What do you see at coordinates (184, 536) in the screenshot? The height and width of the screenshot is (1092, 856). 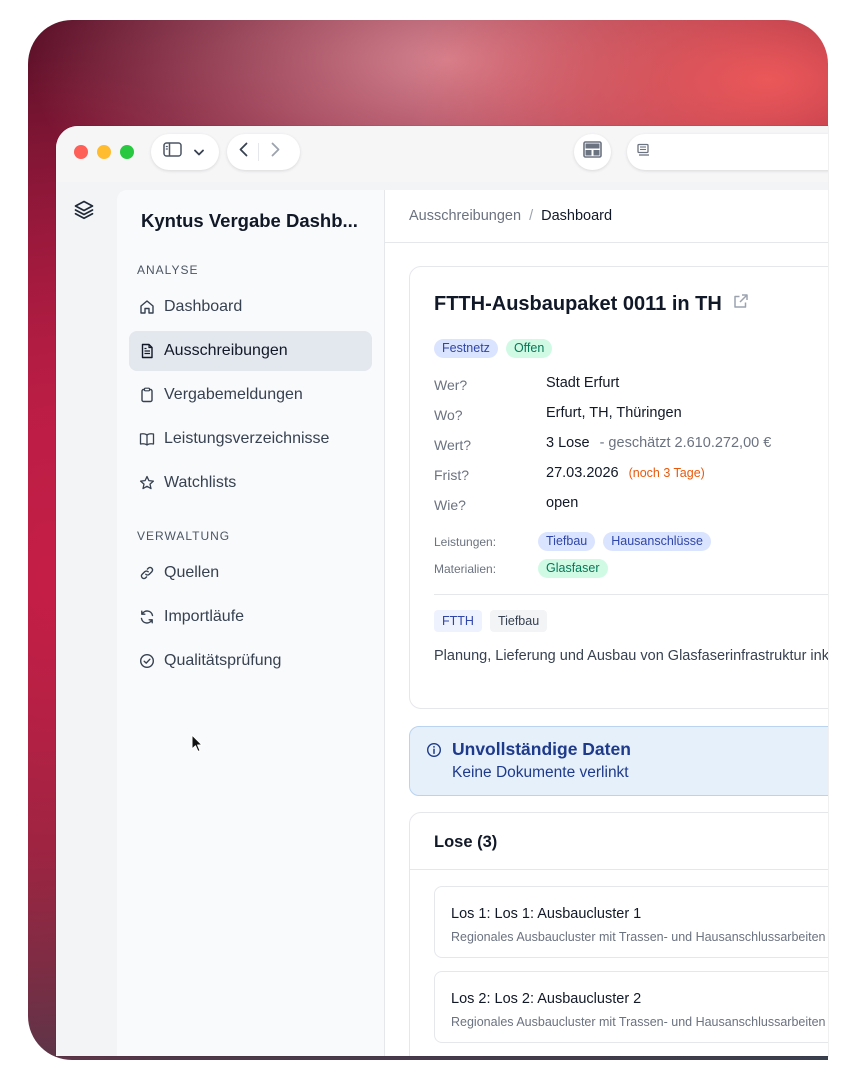 I see `section-label-verwaltung: VERWALTUNG` at bounding box center [184, 536].